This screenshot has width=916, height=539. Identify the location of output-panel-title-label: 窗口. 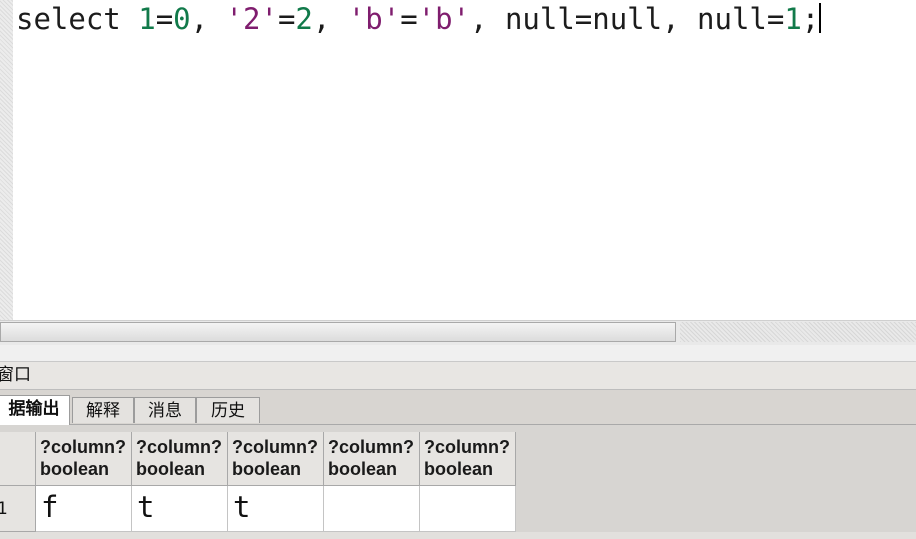
(15, 375).